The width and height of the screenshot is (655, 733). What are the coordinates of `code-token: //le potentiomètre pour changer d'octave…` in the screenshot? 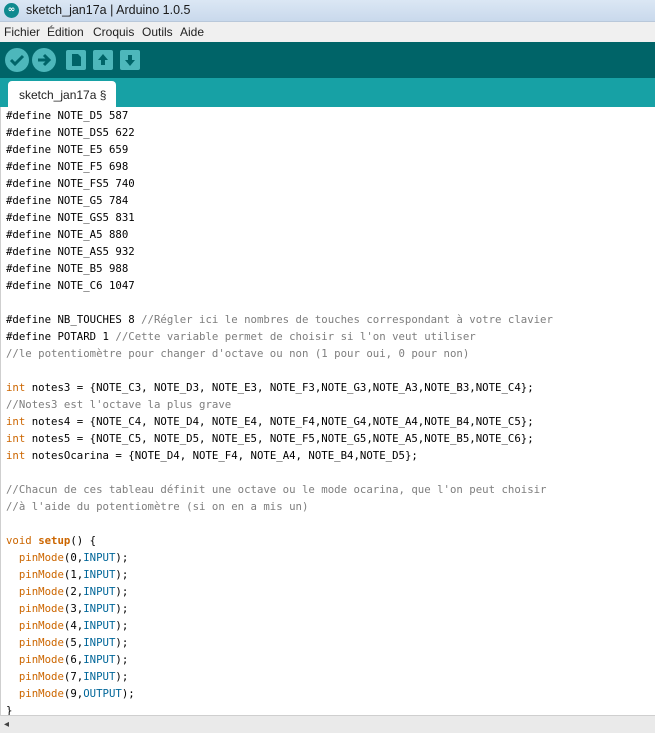 It's located at (238, 353).